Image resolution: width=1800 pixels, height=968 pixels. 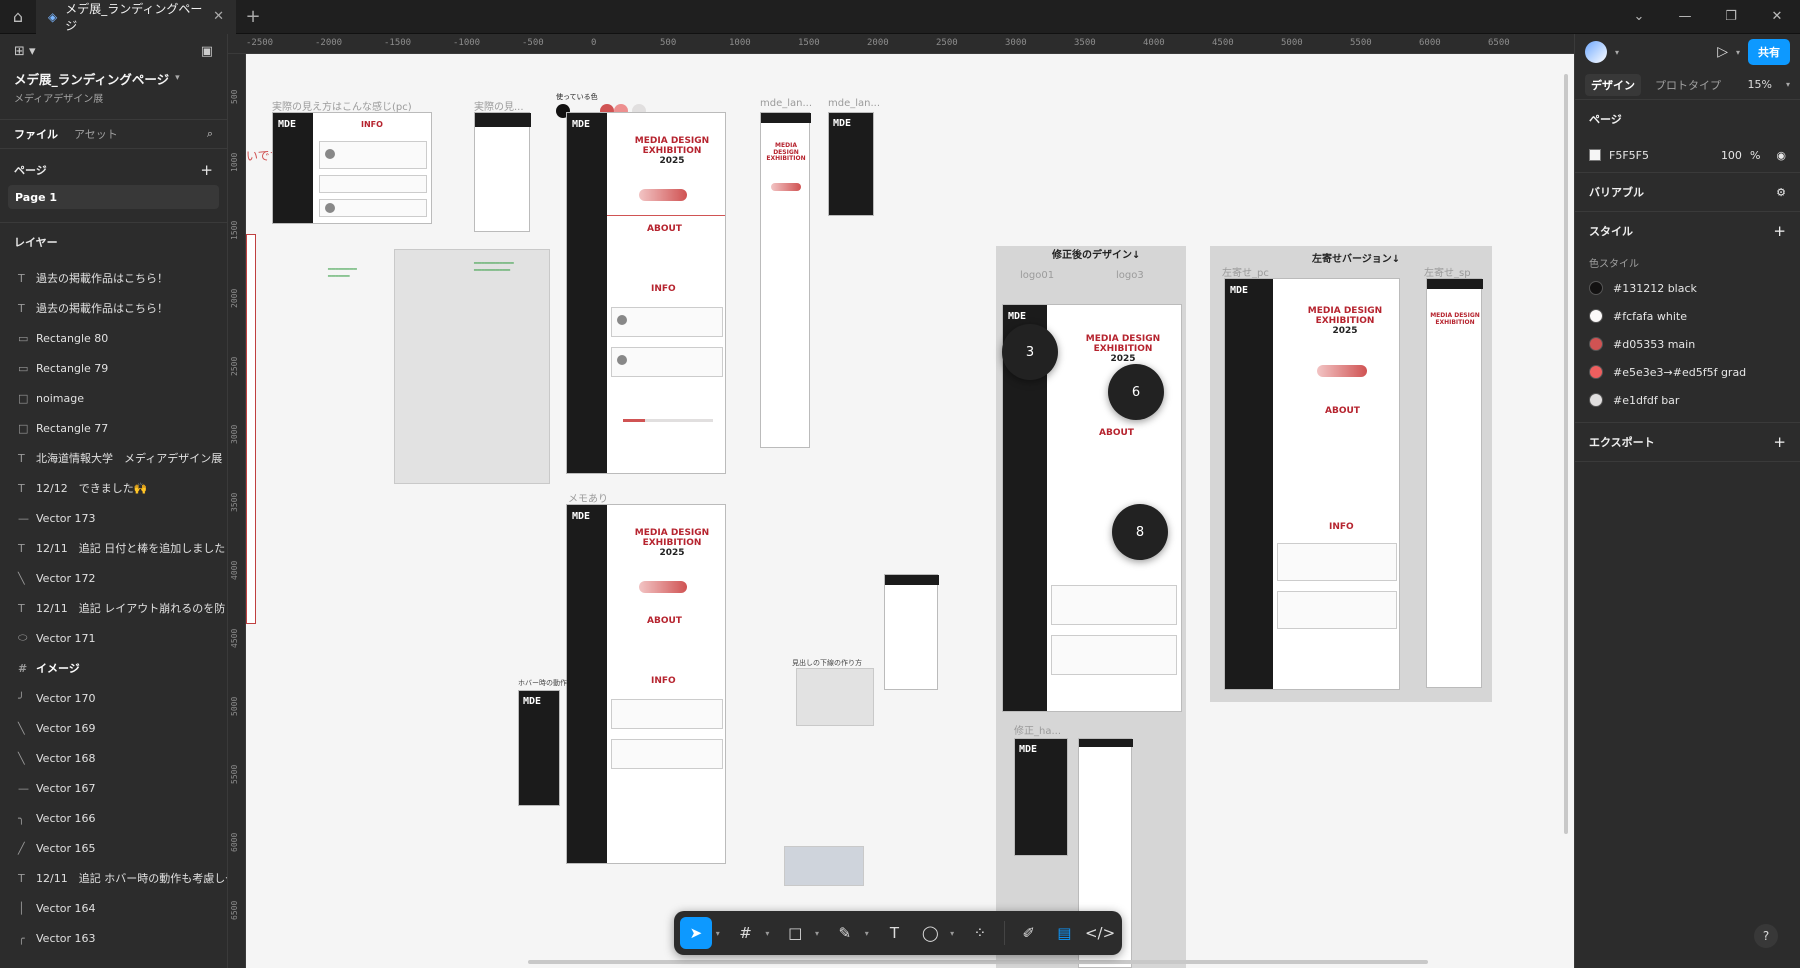 What do you see at coordinates (113, 518) in the screenshot?
I see `layer-item: — Vector 173` at bounding box center [113, 518].